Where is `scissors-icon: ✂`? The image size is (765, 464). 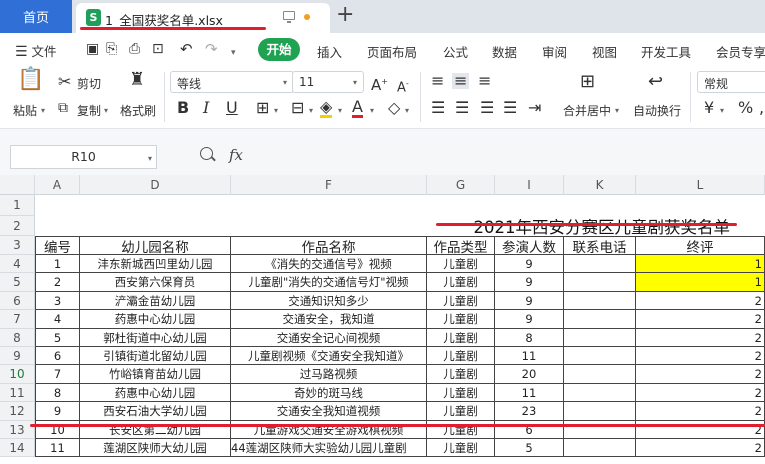
scissors-icon: ✂ is located at coordinates (64, 82).